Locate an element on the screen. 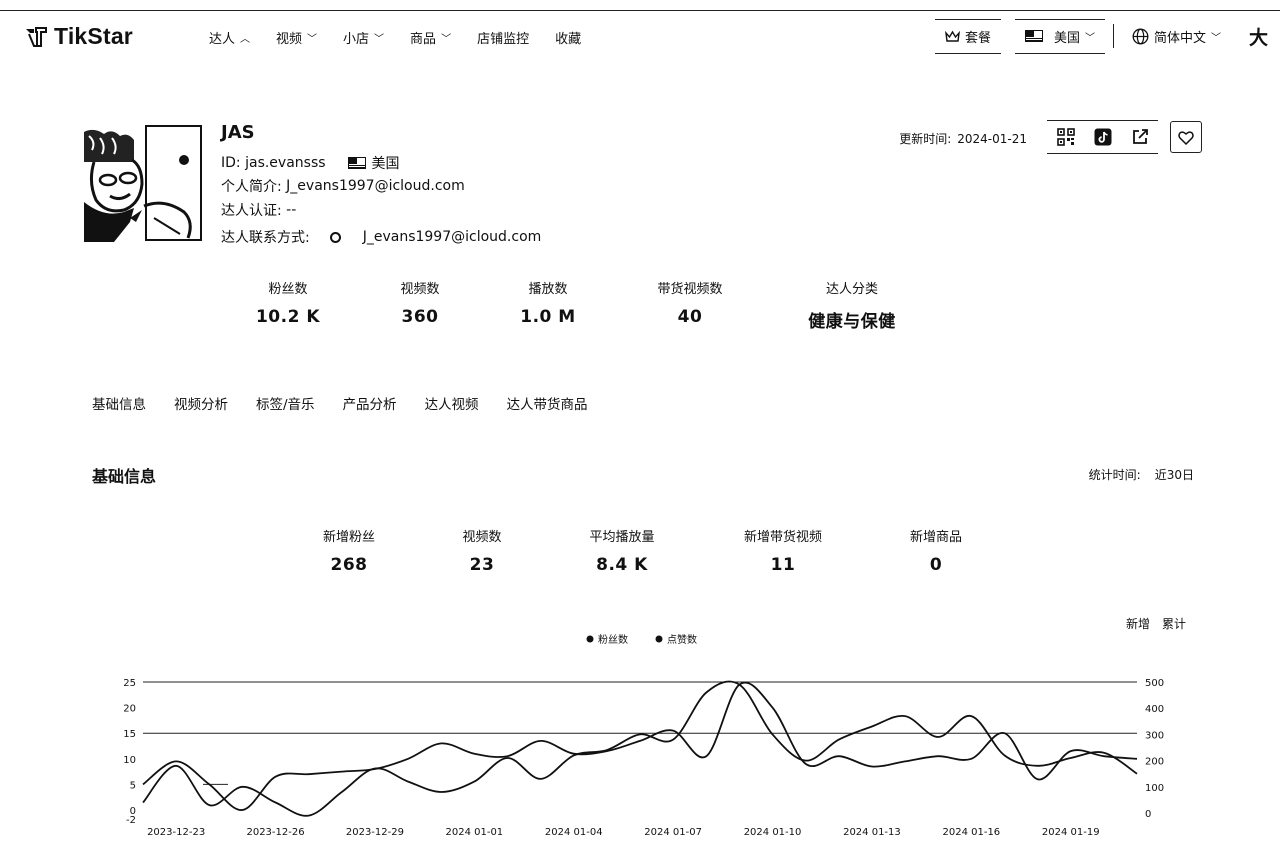 The width and height of the screenshot is (1280, 868). nav-item-daren: 达人 ︿ is located at coordinates (229, 37).